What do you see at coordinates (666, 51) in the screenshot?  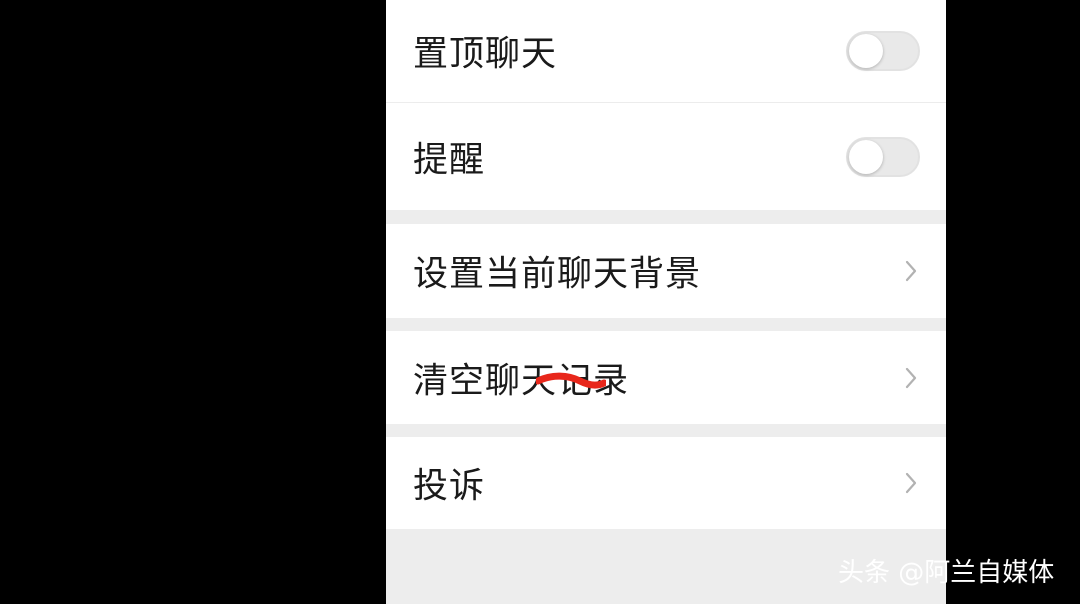 I see `pin-chat-row: 置顶聊天` at bounding box center [666, 51].